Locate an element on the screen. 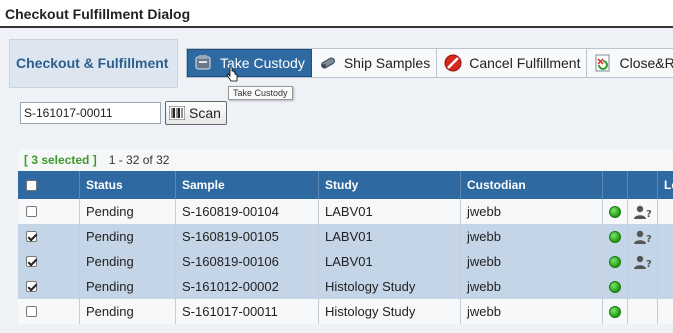 This screenshot has height=333, width=673. header-location: Lo is located at coordinates (665, 185).